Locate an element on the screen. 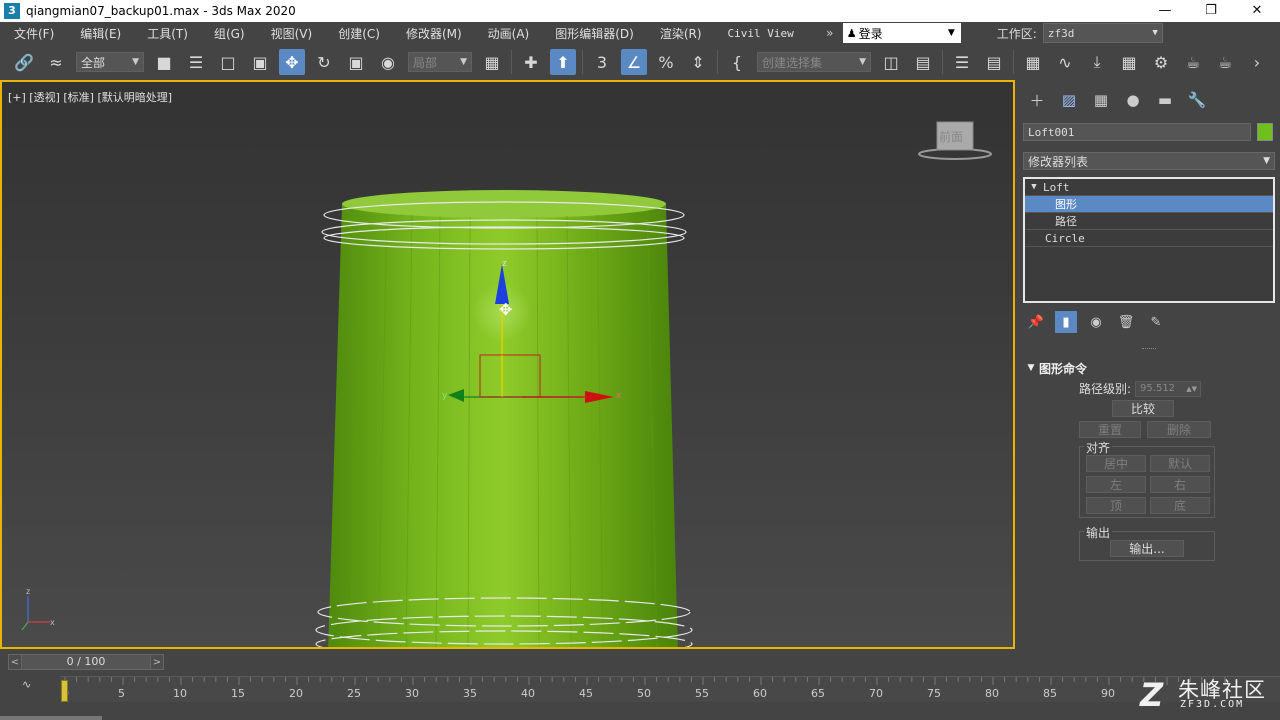 This screenshot has height=720, width=1280. scale-icon: ▣ is located at coordinates (356, 62).